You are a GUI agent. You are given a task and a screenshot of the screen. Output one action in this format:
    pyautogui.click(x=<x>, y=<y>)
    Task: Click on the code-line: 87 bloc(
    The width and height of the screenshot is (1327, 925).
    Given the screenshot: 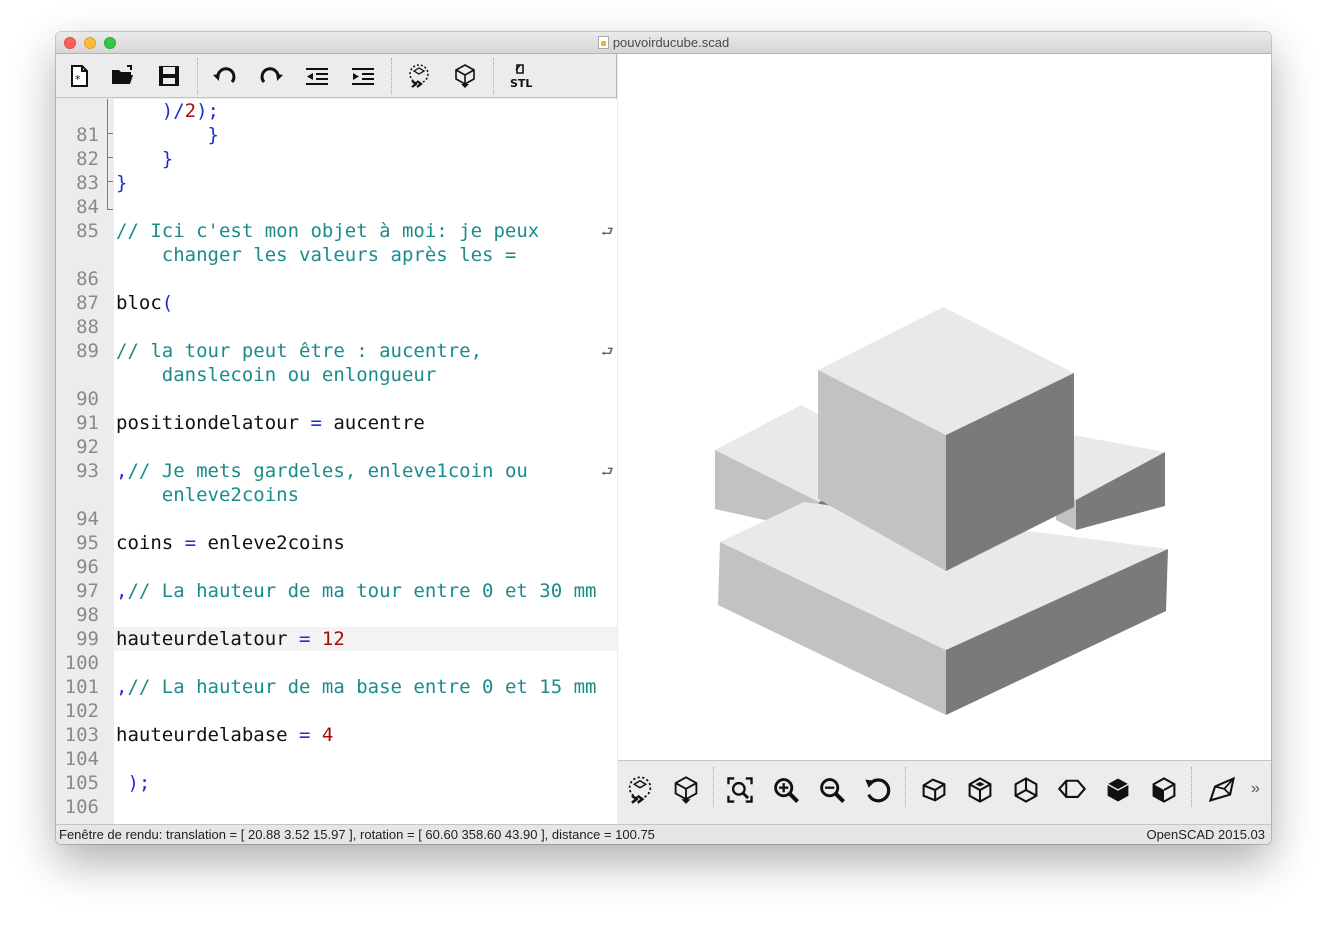 What is the action you would take?
    pyautogui.click(x=336, y=303)
    